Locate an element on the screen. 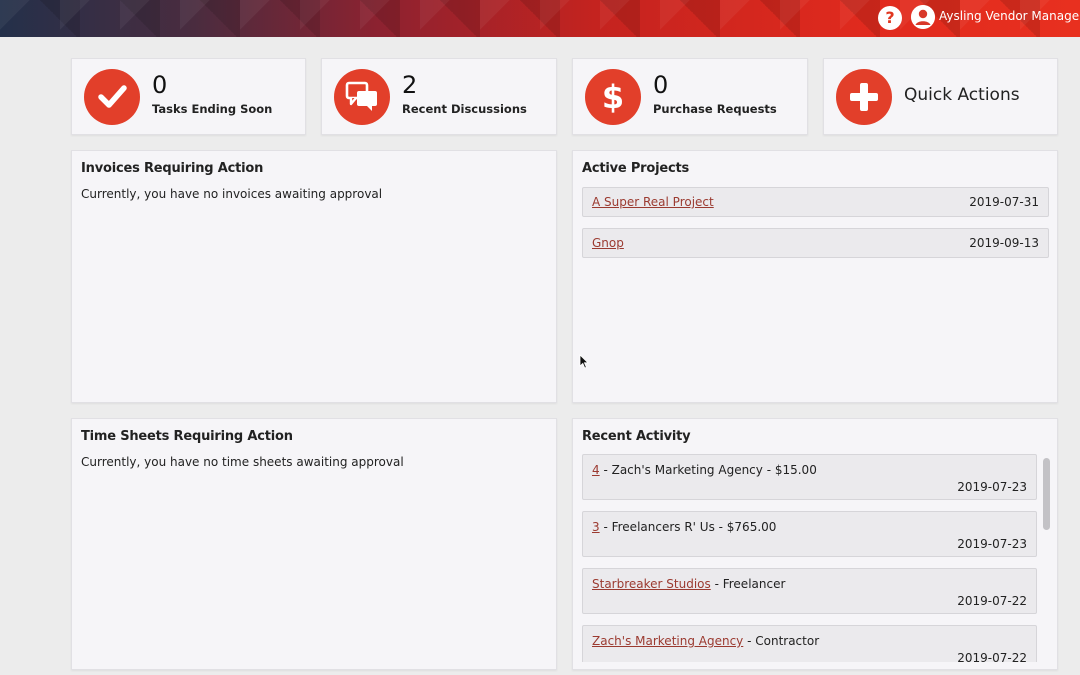  activity-text: - Freelancers R' Us - $765.00 is located at coordinates (688, 527).